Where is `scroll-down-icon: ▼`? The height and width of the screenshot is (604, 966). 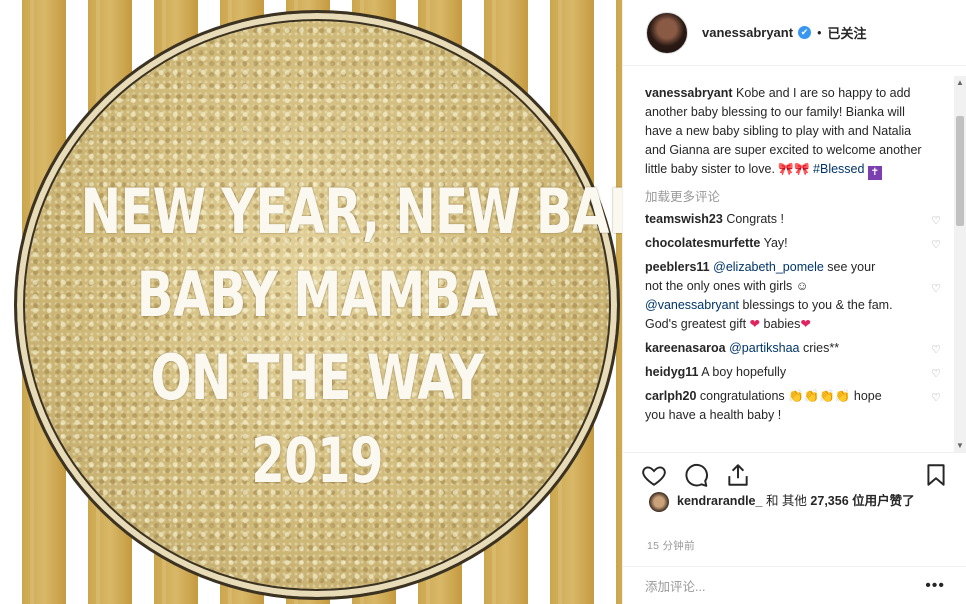
scroll-down-icon: ▼ is located at coordinates (960, 445).